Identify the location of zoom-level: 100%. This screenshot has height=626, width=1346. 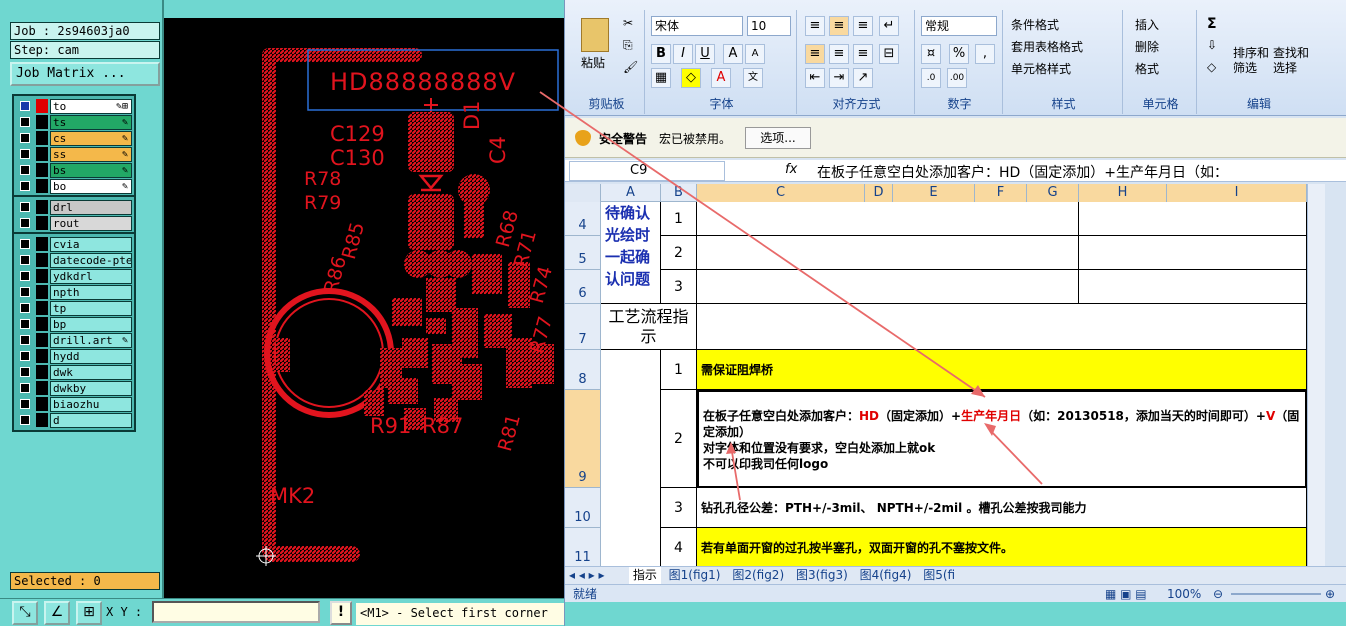
(1184, 594).